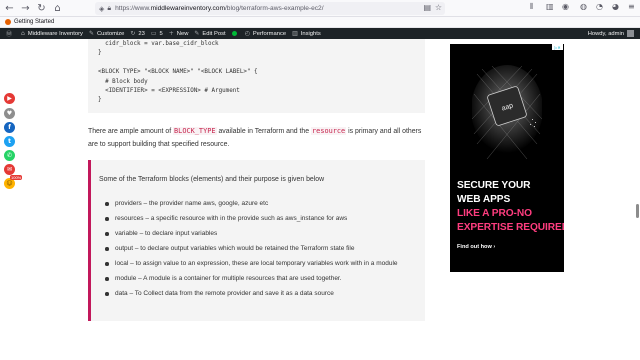  What do you see at coordinates (34, 22) in the screenshot?
I see `bookmark-getting-started: Getting Started` at bounding box center [34, 22].